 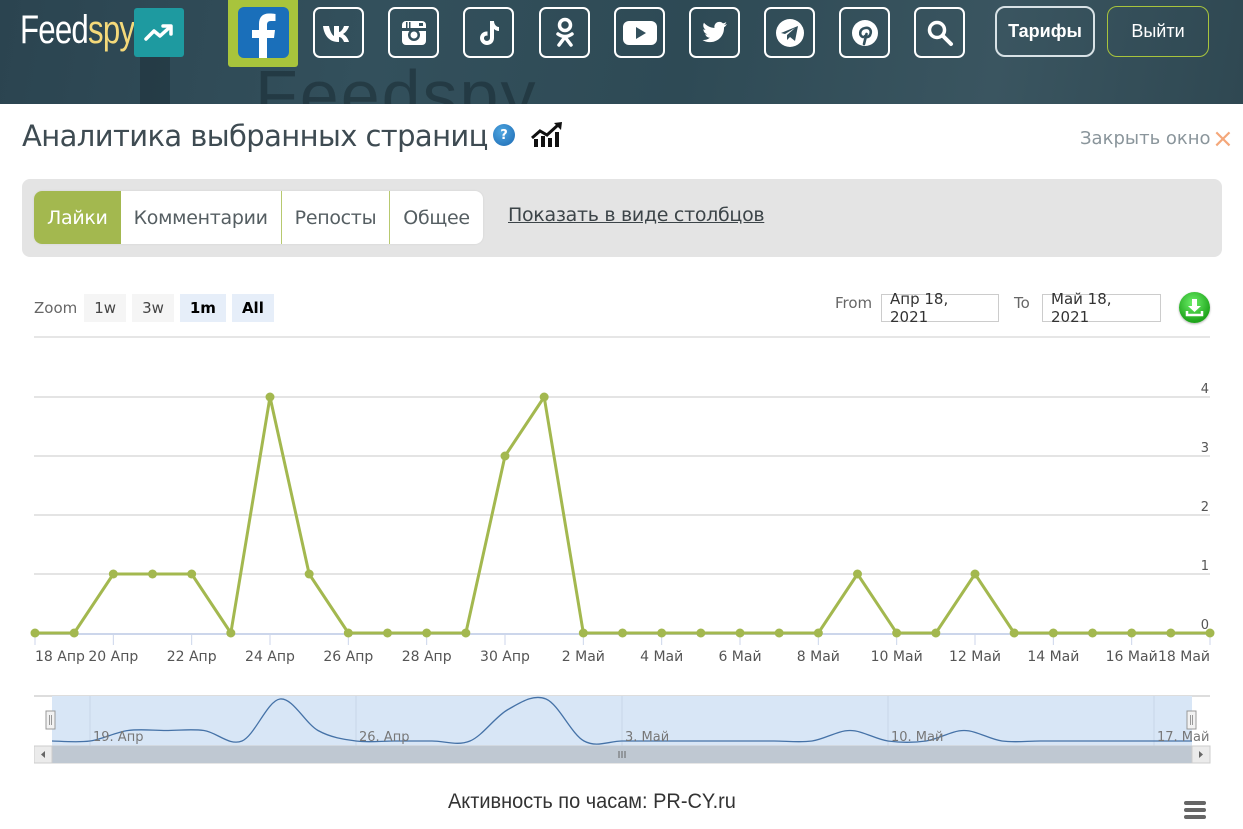 What do you see at coordinates (1194, 307) in the screenshot?
I see `download-icon` at bounding box center [1194, 307].